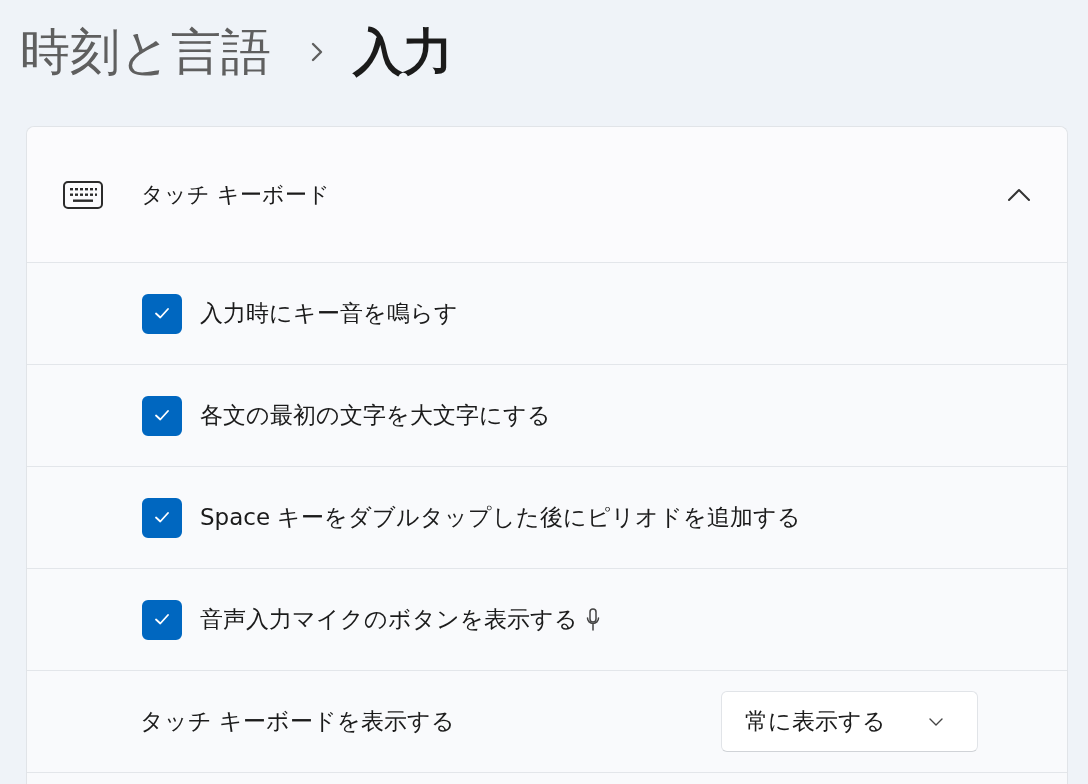 The image size is (1088, 784). Describe the element at coordinates (83, 194) in the screenshot. I see `keyboard-icon` at that location.